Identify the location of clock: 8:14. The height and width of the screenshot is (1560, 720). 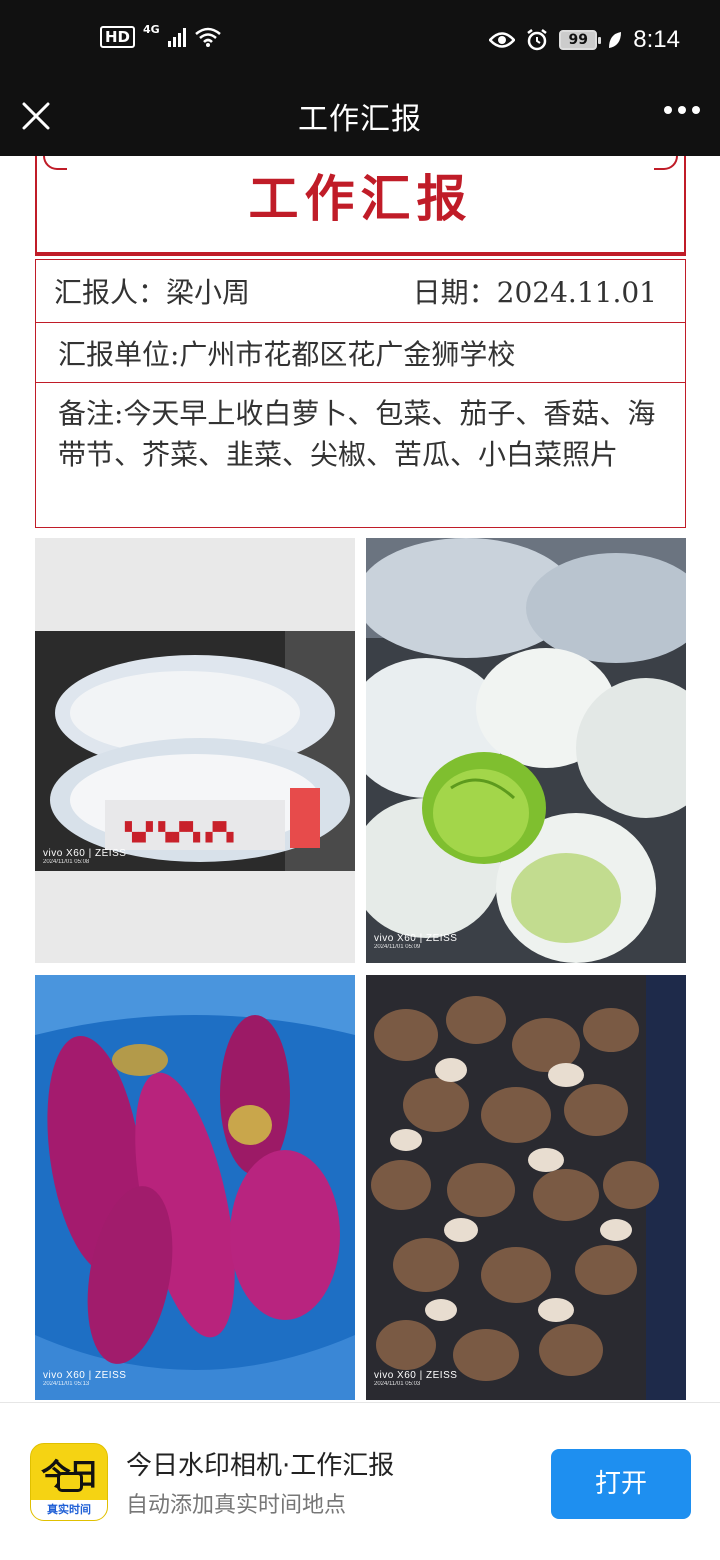
(656, 39).